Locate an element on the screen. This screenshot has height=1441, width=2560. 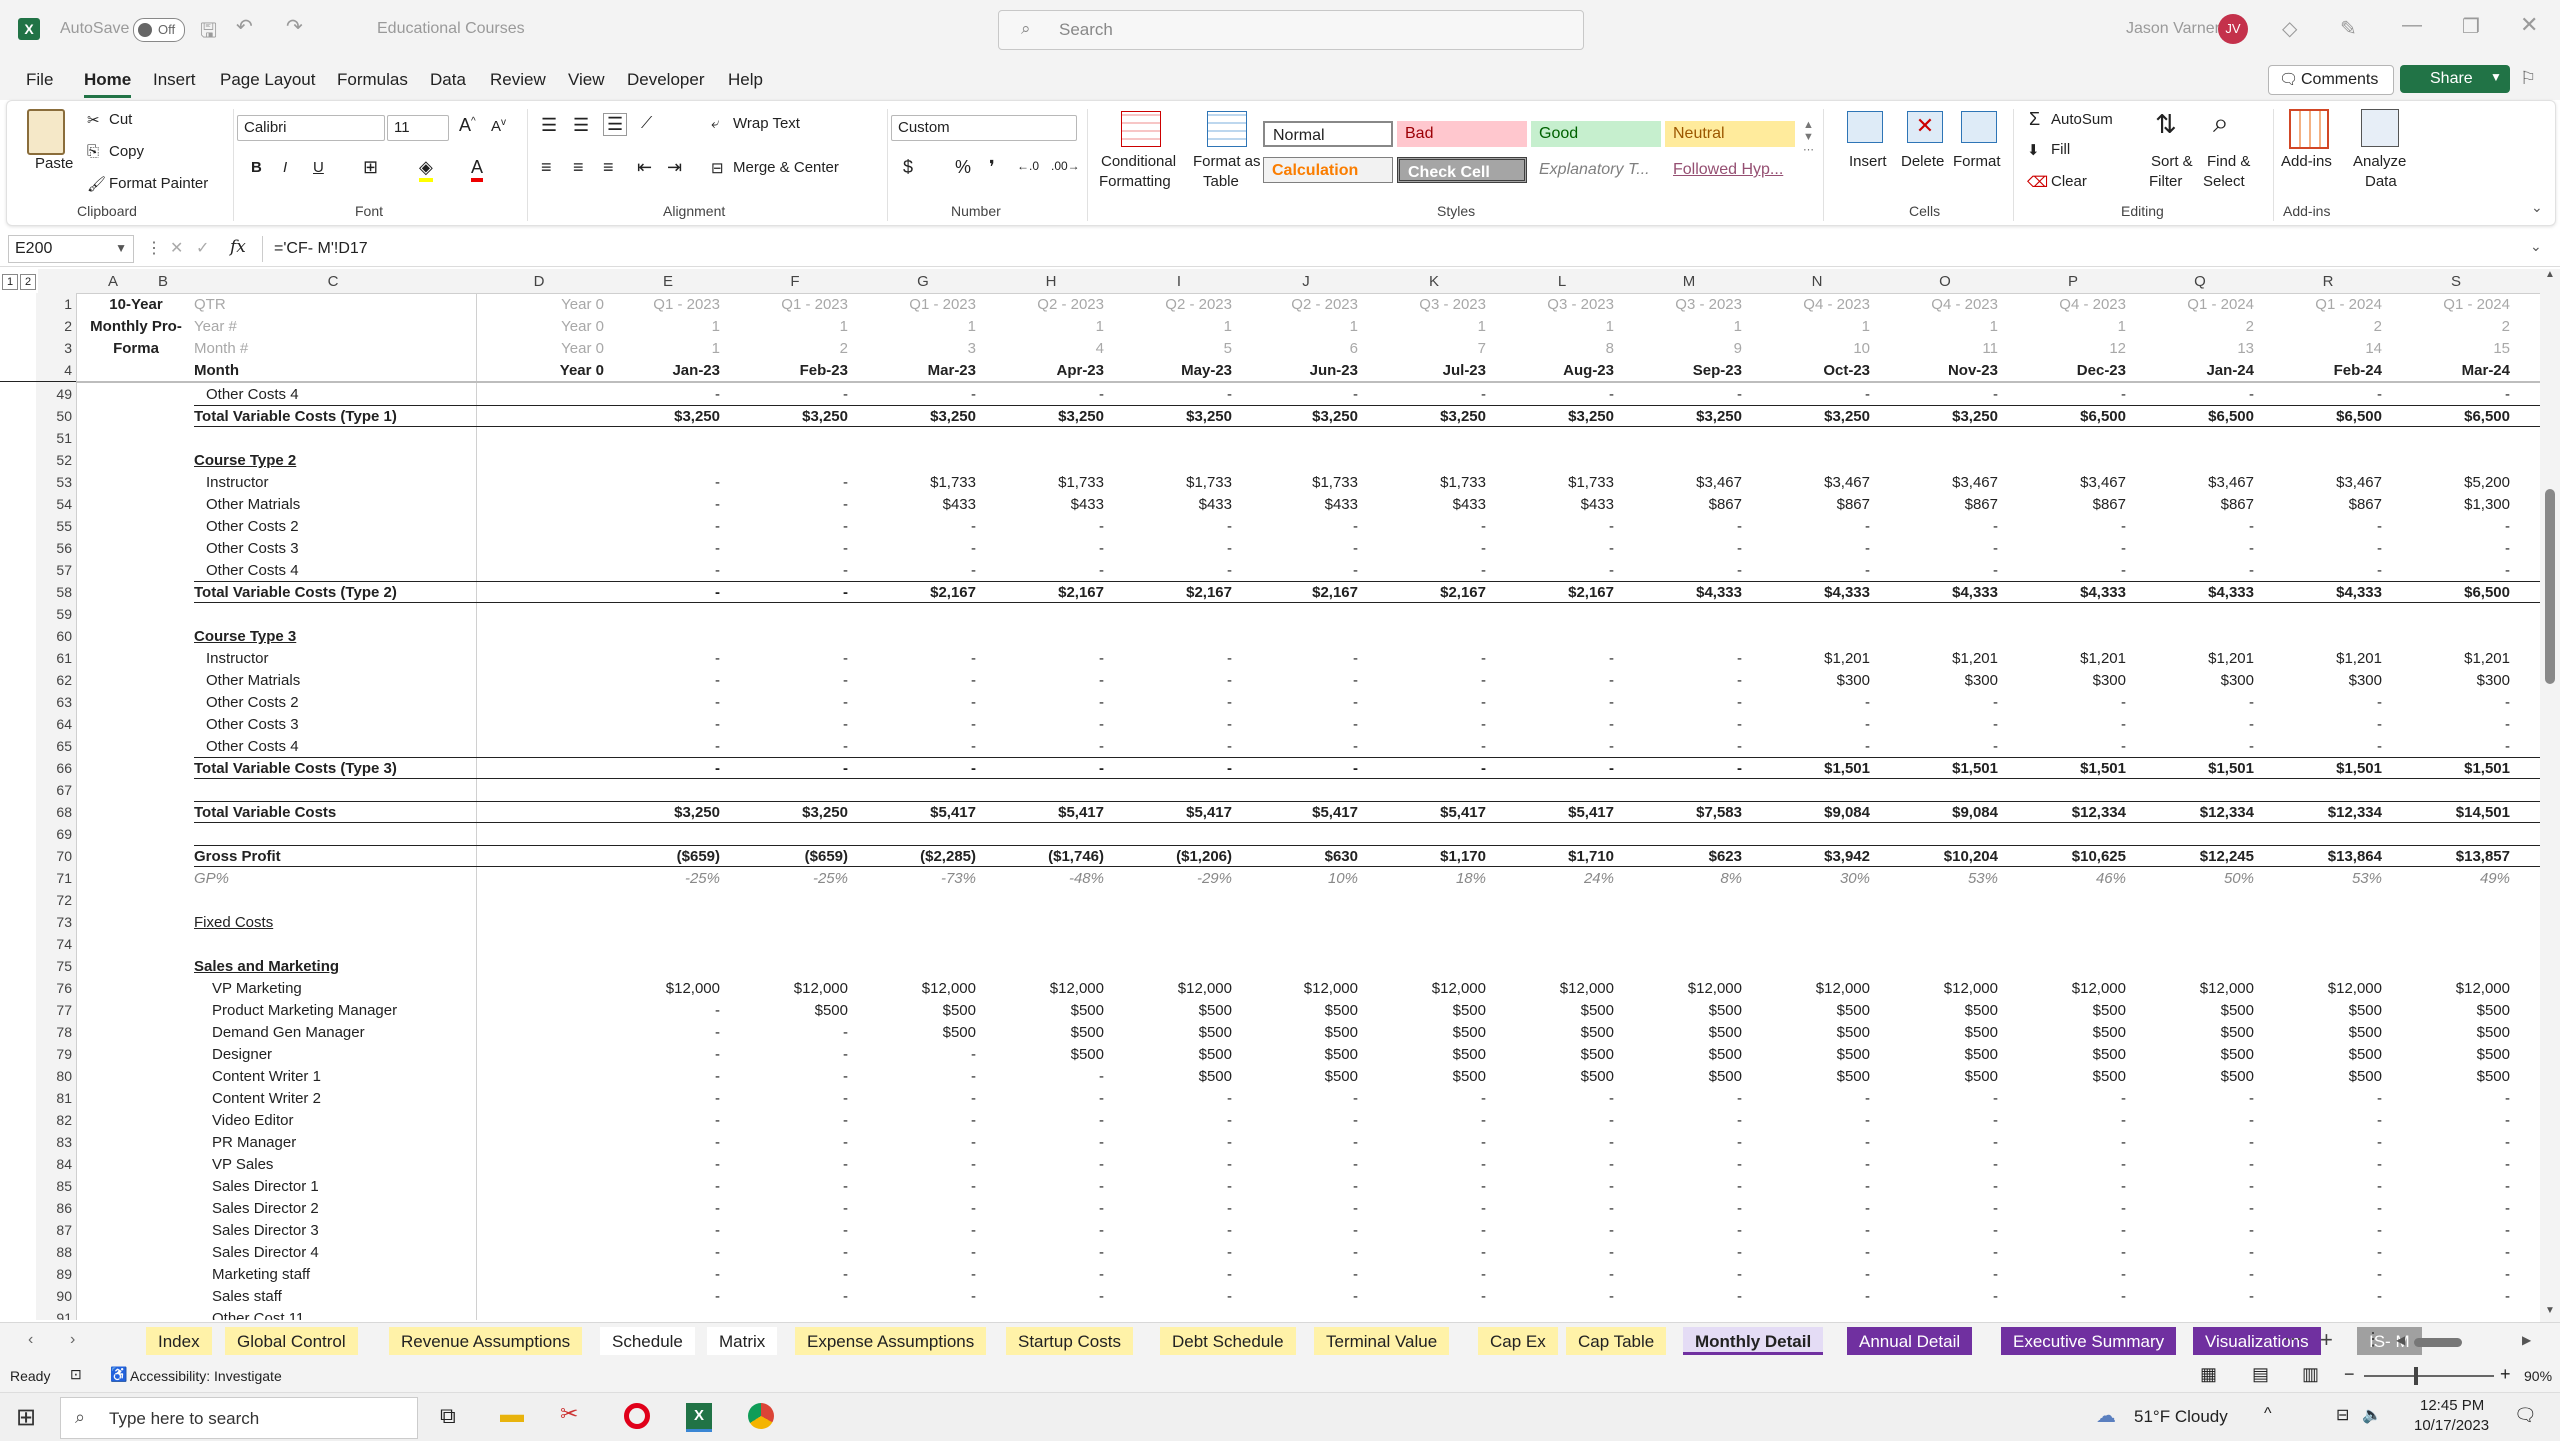
cell: ($1,206) is located at coordinates (1172, 856).